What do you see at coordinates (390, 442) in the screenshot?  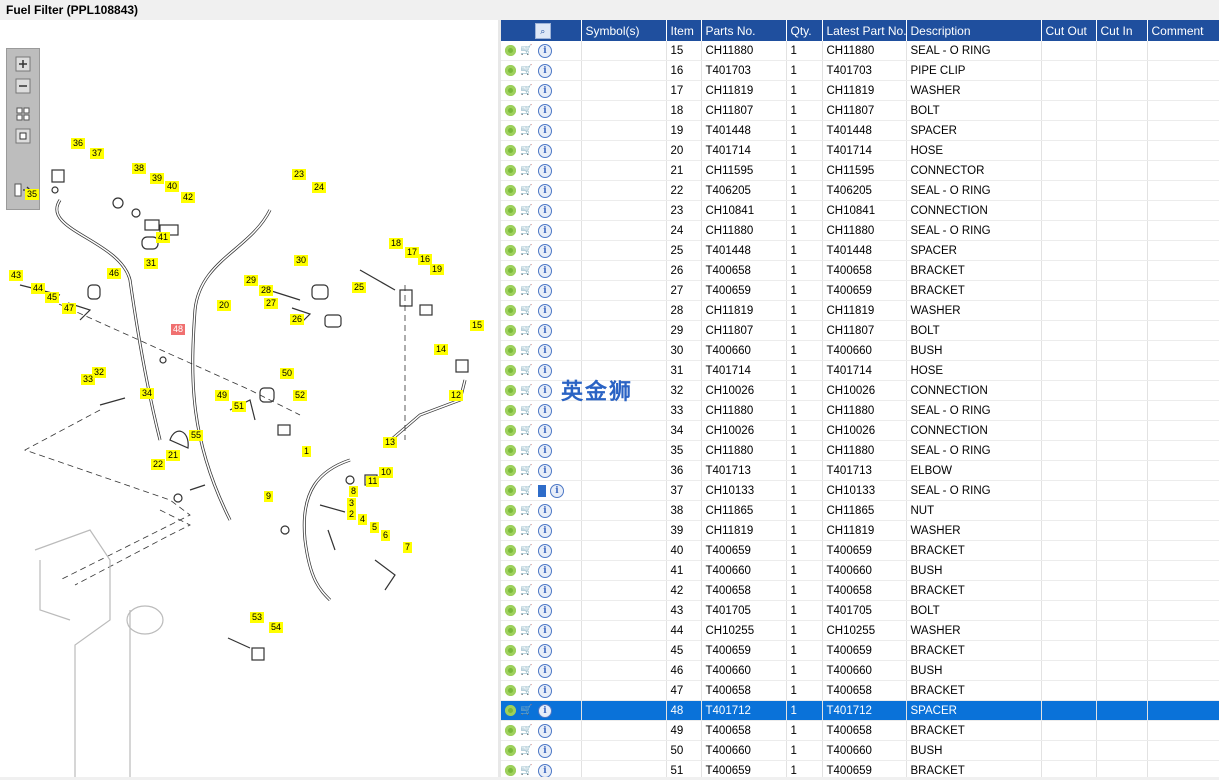 I see `callout-13: 13` at bounding box center [390, 442].